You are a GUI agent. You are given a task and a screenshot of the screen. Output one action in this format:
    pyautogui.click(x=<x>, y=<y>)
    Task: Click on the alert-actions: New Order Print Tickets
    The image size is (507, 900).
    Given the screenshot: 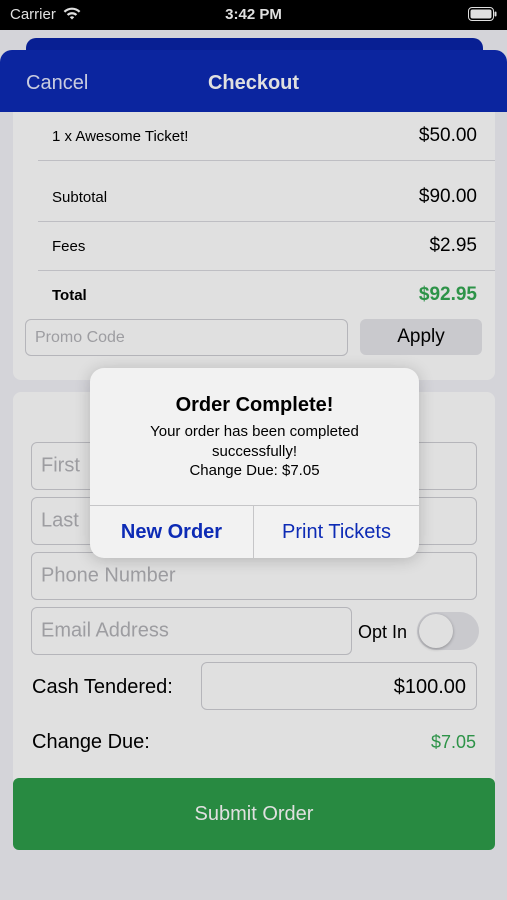 What is the action you would take?
    pyautogui.click(x=254, y=531)
    